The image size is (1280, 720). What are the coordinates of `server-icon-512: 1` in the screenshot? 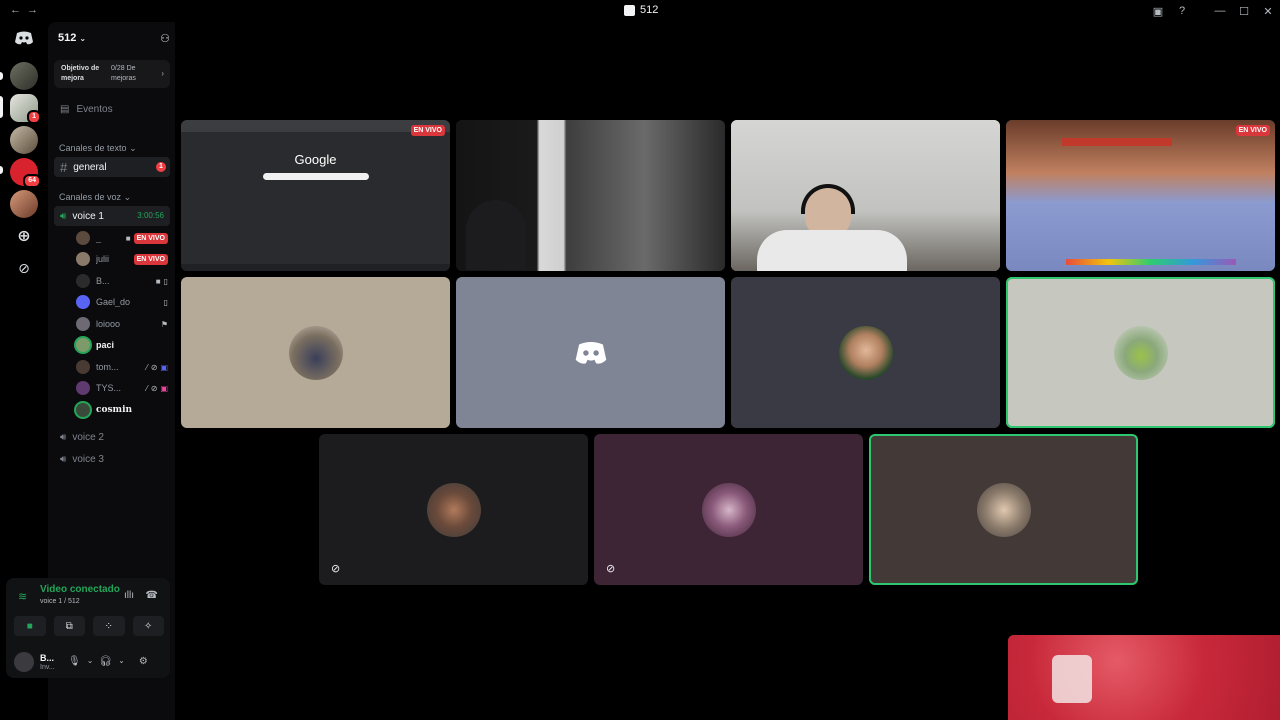 It's located at (25, 109).